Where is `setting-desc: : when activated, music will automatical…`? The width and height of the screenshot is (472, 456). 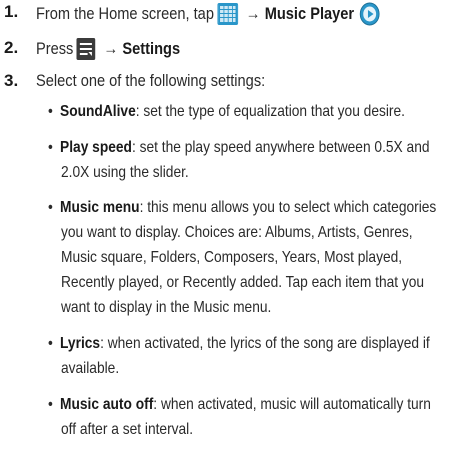
setting-desc: : when activated, music will automatical… is located at coordinates (292, 404).